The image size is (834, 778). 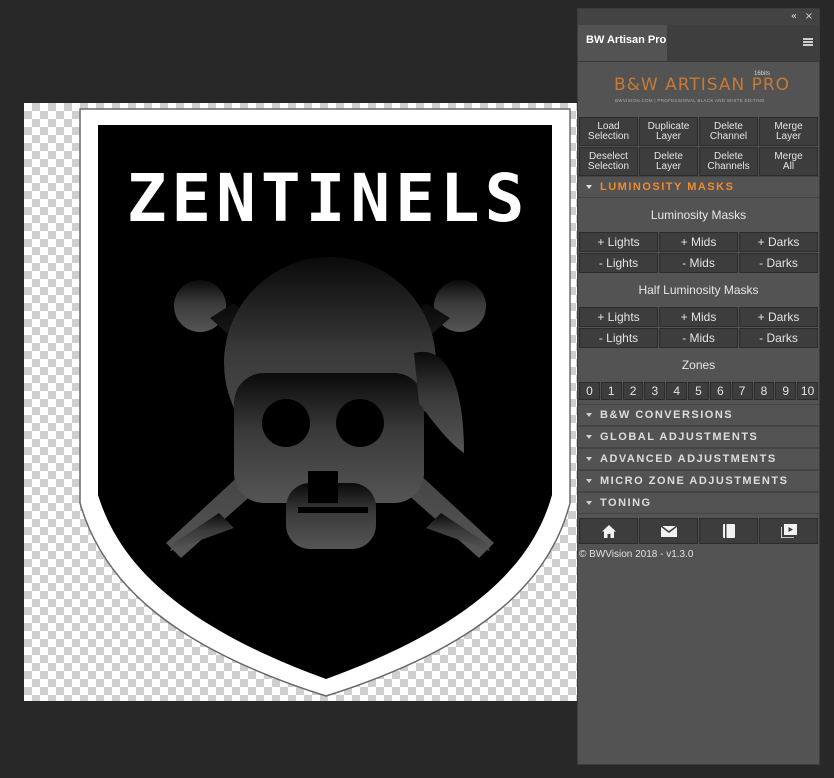 I want to click on zone-10-button: 10, so click(x=807, y=391).